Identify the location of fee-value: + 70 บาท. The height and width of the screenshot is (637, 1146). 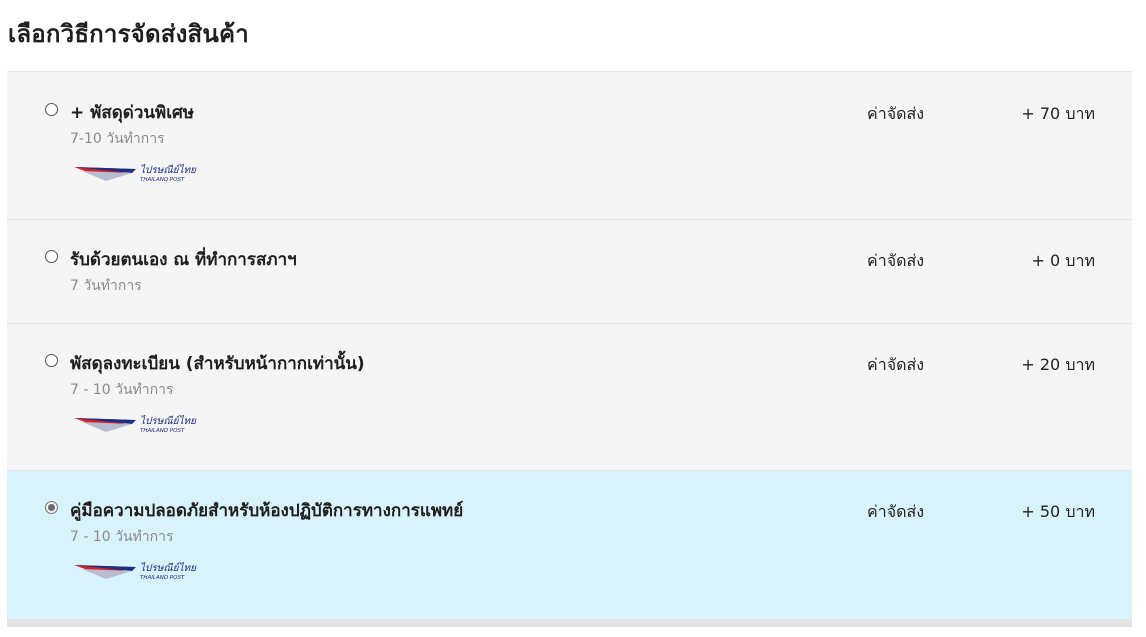
(1058, 113).